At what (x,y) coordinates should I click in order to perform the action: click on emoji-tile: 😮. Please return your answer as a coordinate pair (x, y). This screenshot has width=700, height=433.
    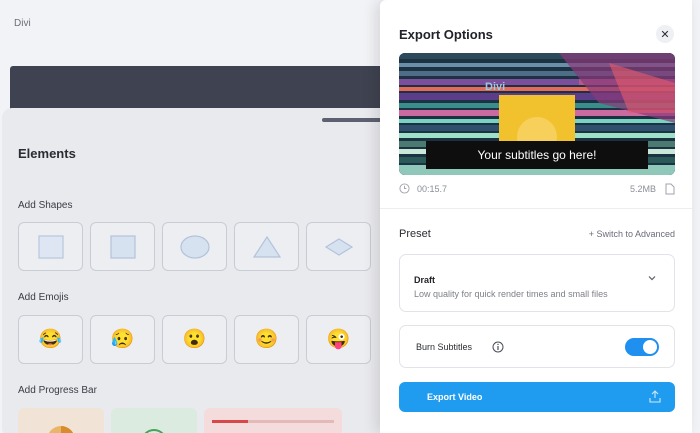
    Looking at the image, I should click on (194, 339).